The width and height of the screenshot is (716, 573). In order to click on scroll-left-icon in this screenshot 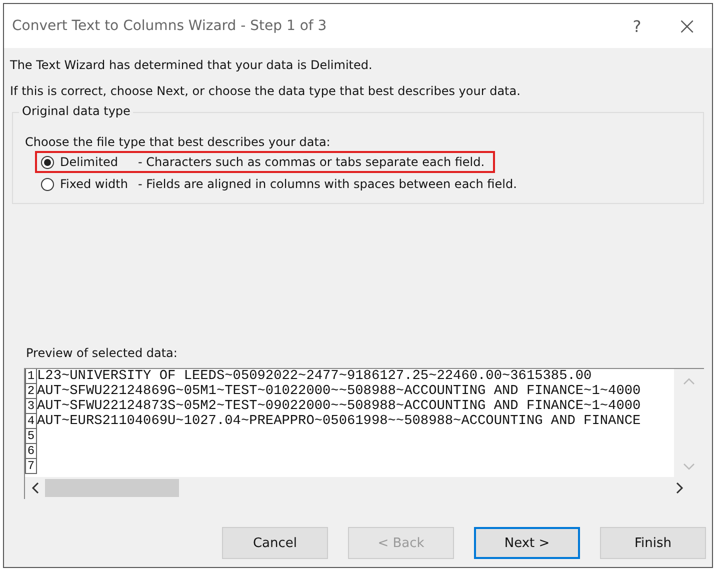, I will do `click(35, 488)`.